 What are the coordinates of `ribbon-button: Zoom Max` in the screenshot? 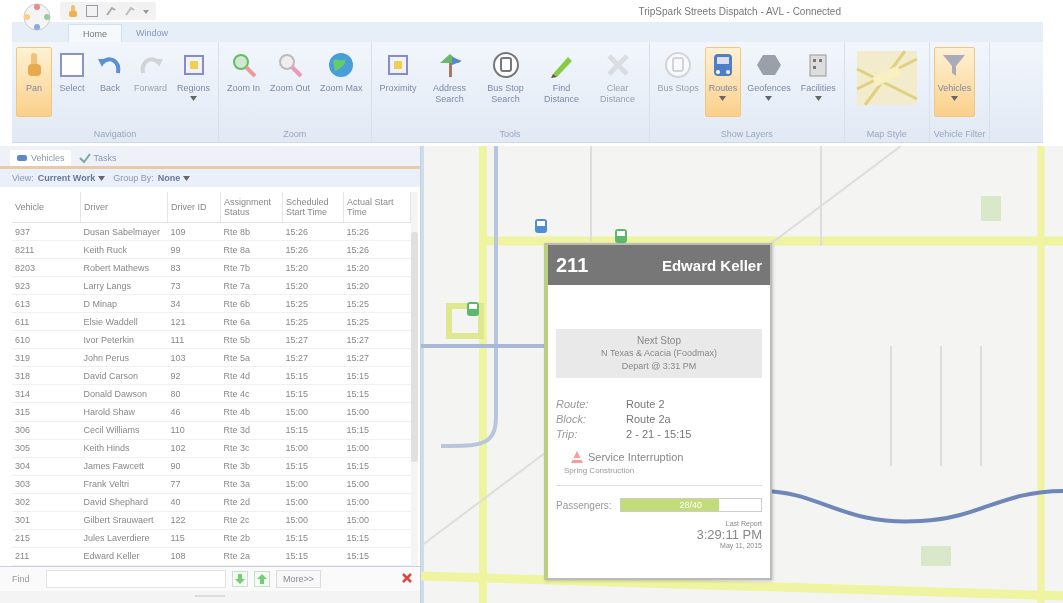 It's located at (341, 82).